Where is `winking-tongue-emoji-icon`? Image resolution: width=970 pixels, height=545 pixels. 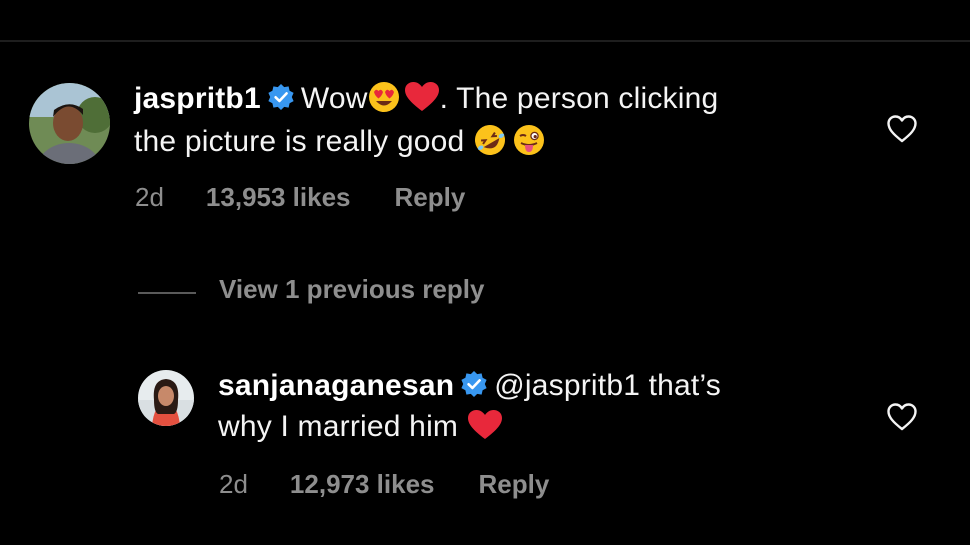 winking-tongue-emoji-icon is located at coordinates (529, 145).